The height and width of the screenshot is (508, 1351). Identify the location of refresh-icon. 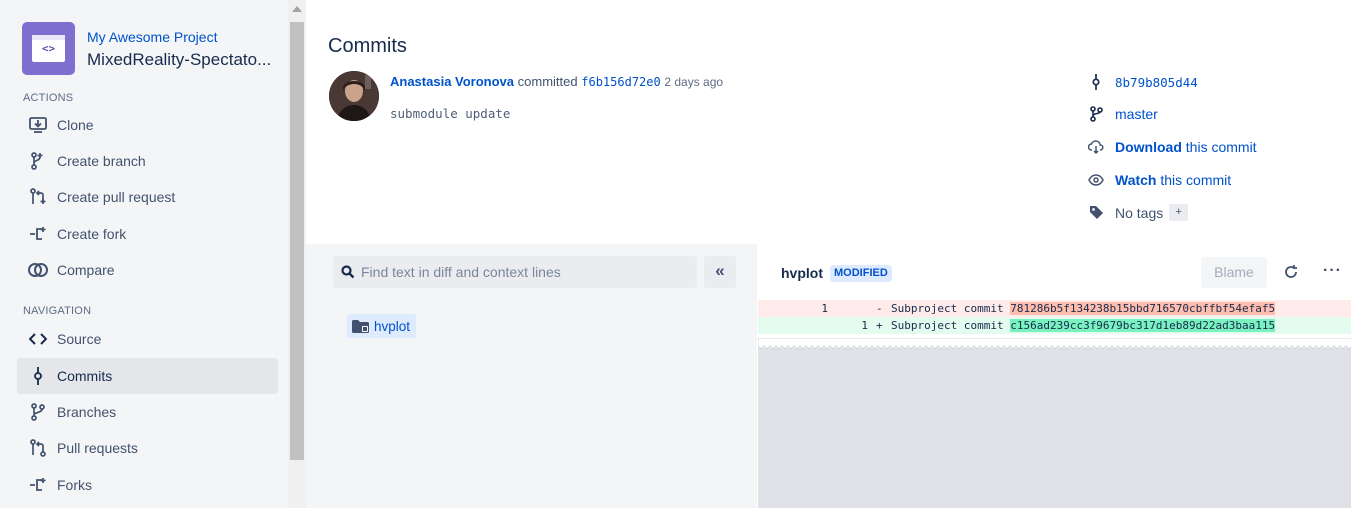
(1291, 274).